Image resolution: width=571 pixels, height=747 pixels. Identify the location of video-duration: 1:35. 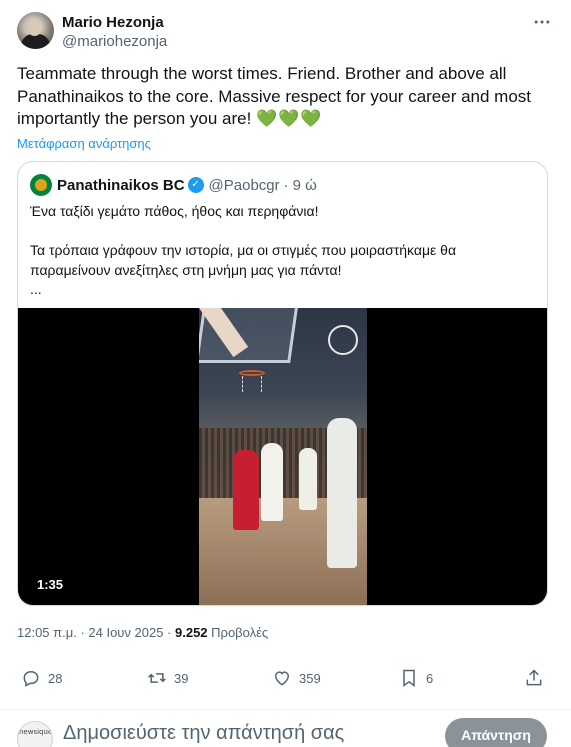
(50, 584).